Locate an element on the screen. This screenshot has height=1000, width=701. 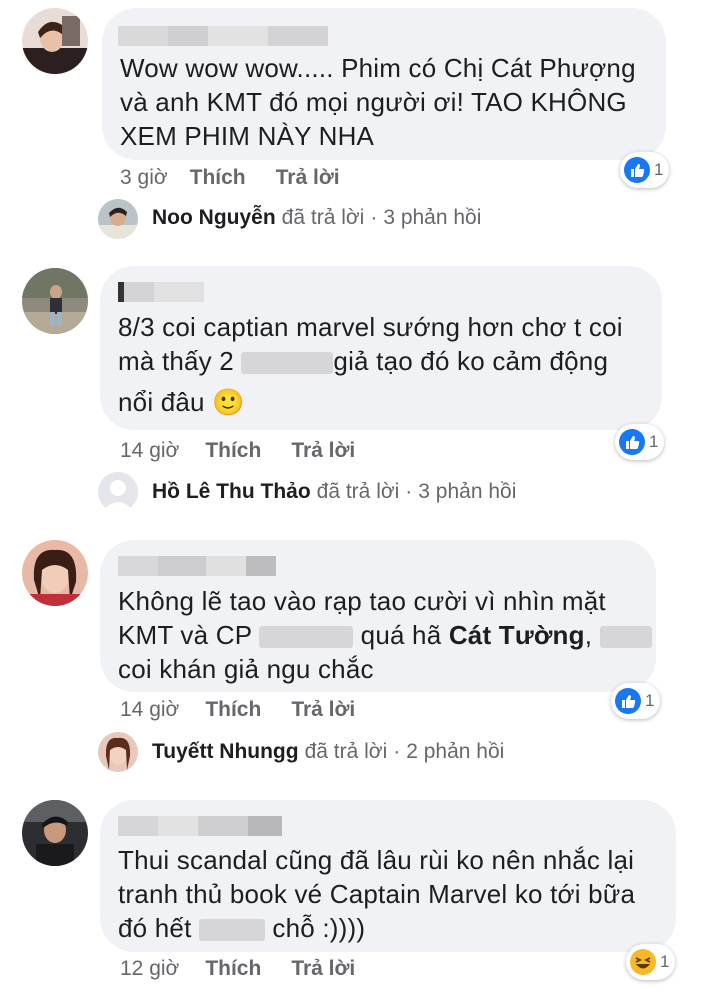
replier-name: Hồ Lê Thu Thảo is located at coordinates (231, 491).